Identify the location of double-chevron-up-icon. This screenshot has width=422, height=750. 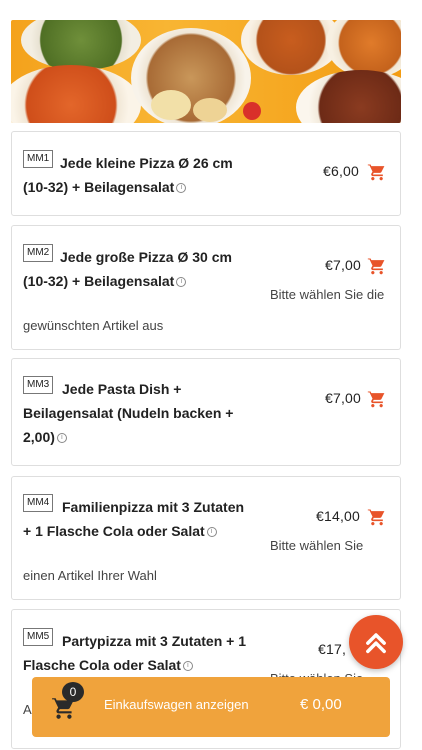
(376, 643).